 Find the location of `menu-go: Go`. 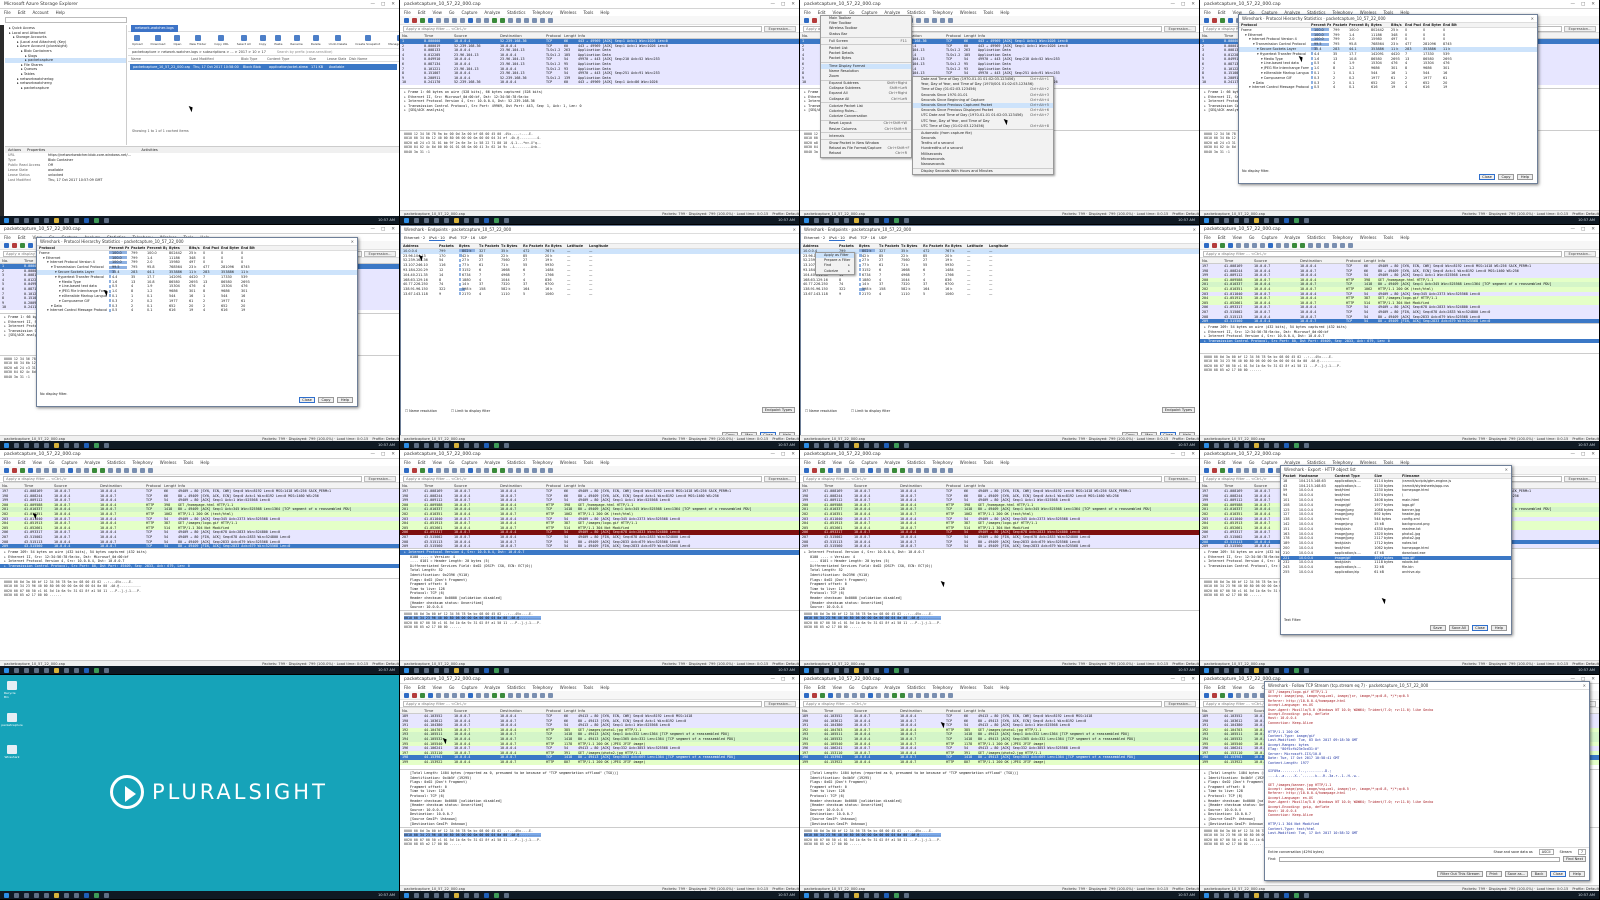

menu-go: Go is located at coordinates (452, 687).